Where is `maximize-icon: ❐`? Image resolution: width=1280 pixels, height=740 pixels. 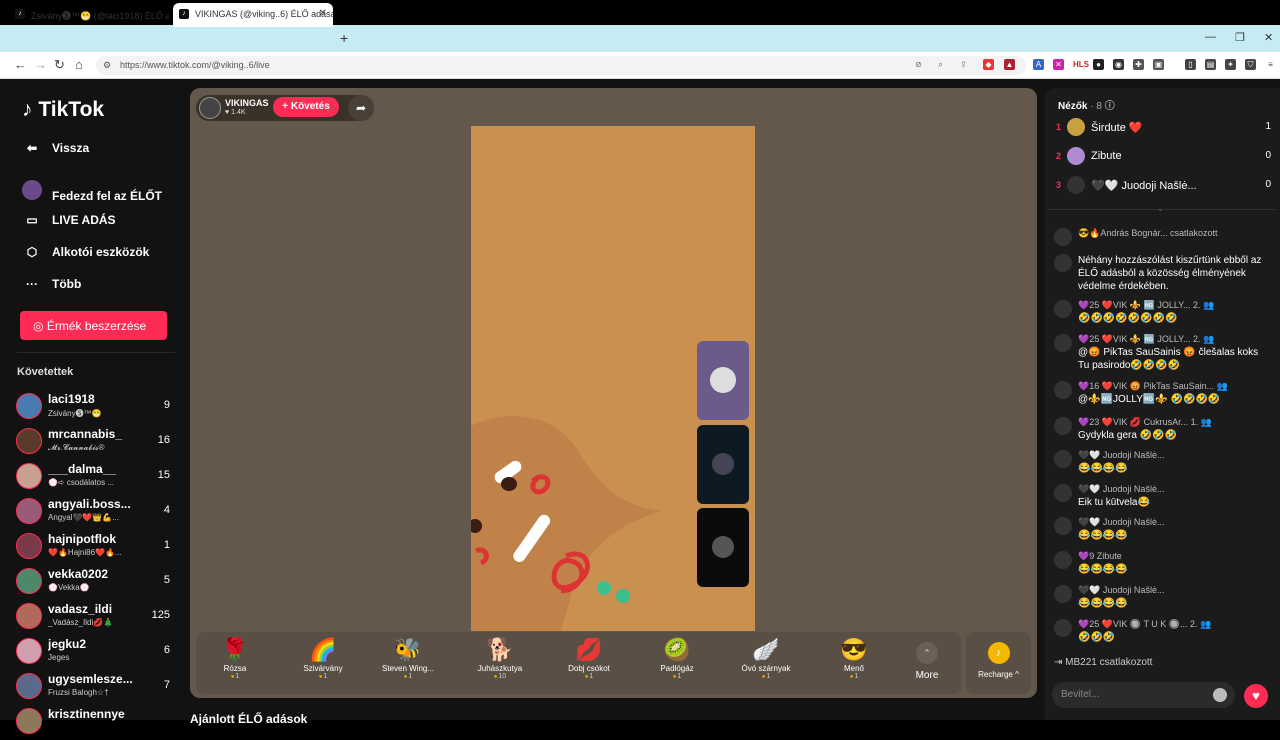 maximize-icon: ❐ is located at coordinates (1240, 37).